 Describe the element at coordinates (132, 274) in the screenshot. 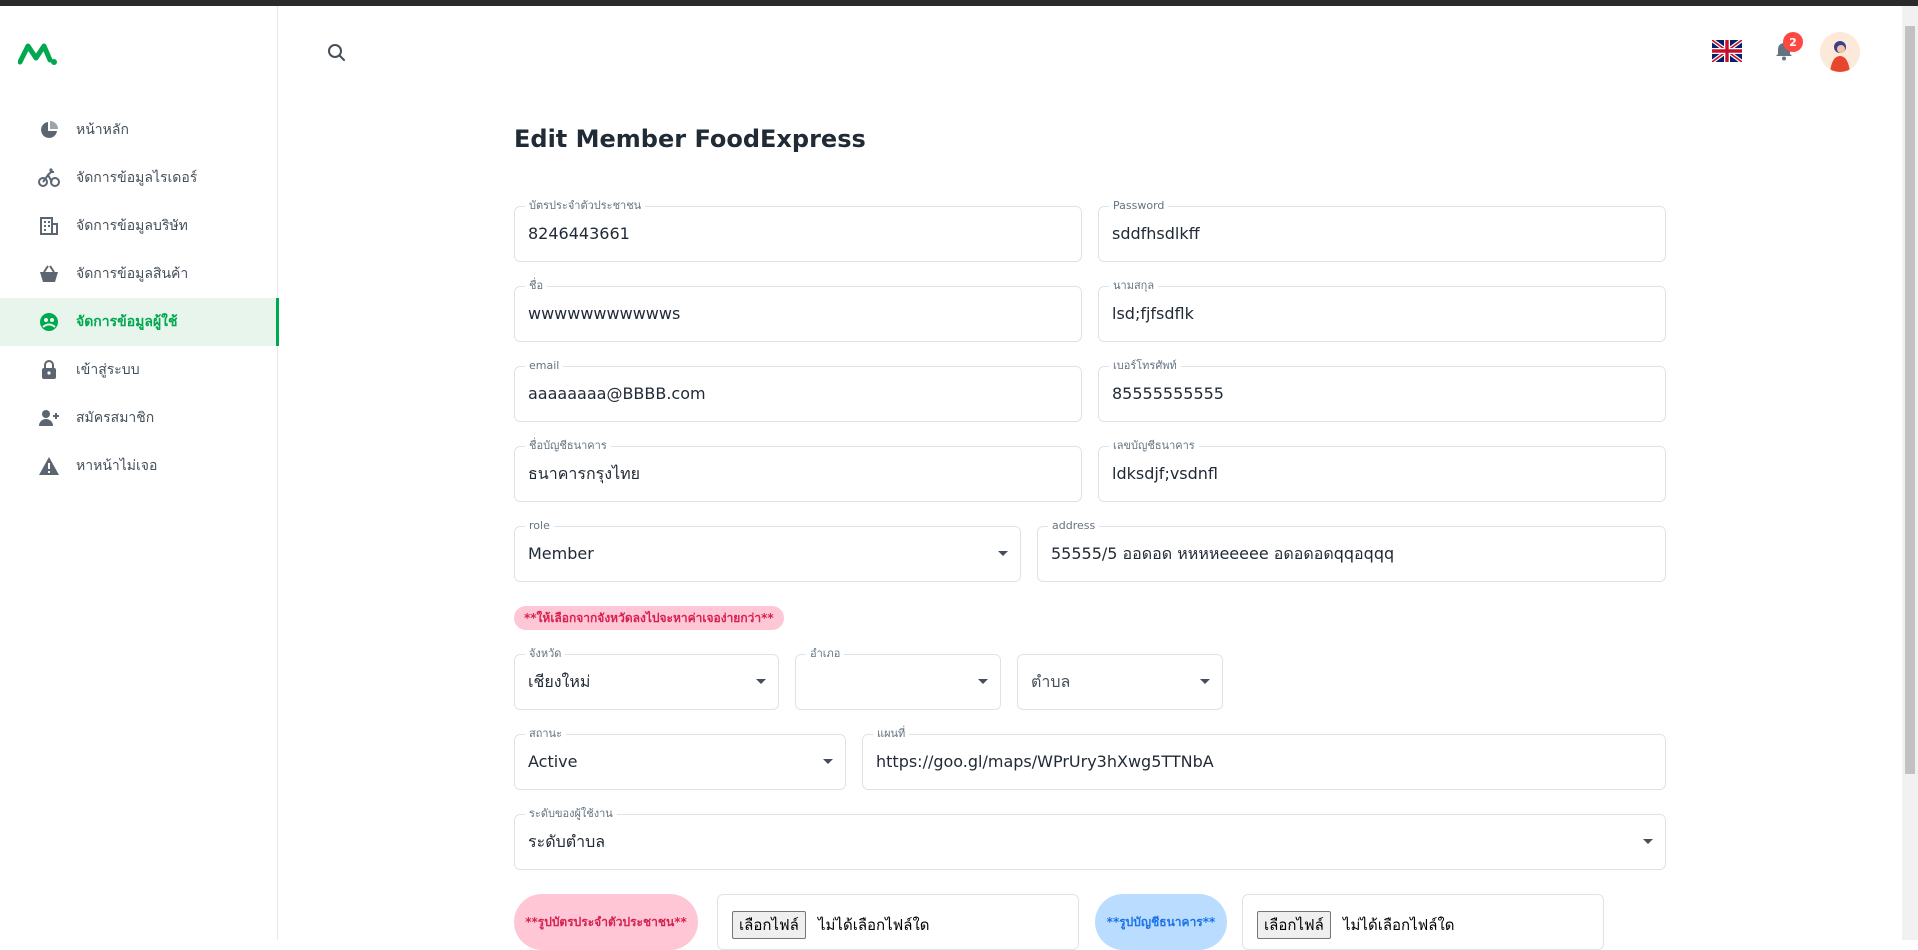

I see `sidebar-item-label: จัดการข้อมูลสินค้า` at that location.